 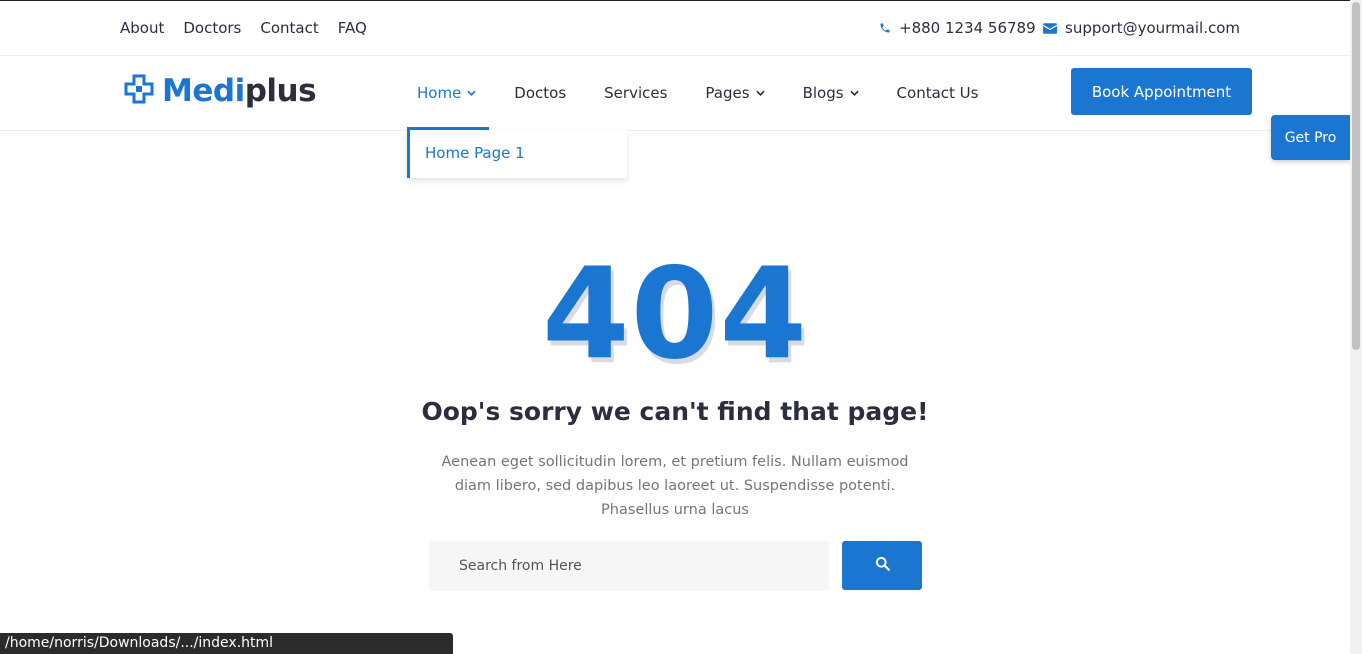 What do you see at coordinates (727, 93) in the screenshot?
I see `nav-label-pages: Pages` at bounding box center [727, 93].